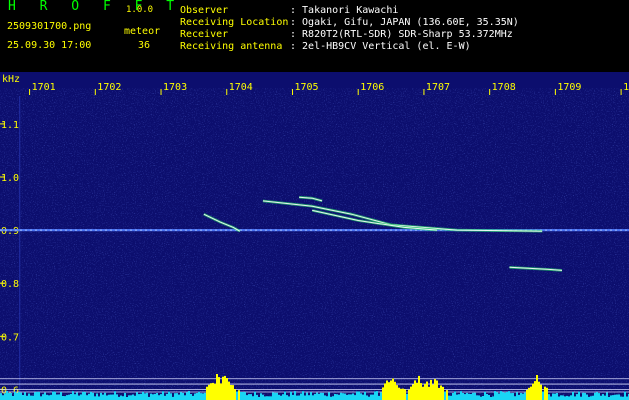 The width and height of the screenshot is (629, 400). I want to click on x-tick-label: 1705, so click(306, 87).